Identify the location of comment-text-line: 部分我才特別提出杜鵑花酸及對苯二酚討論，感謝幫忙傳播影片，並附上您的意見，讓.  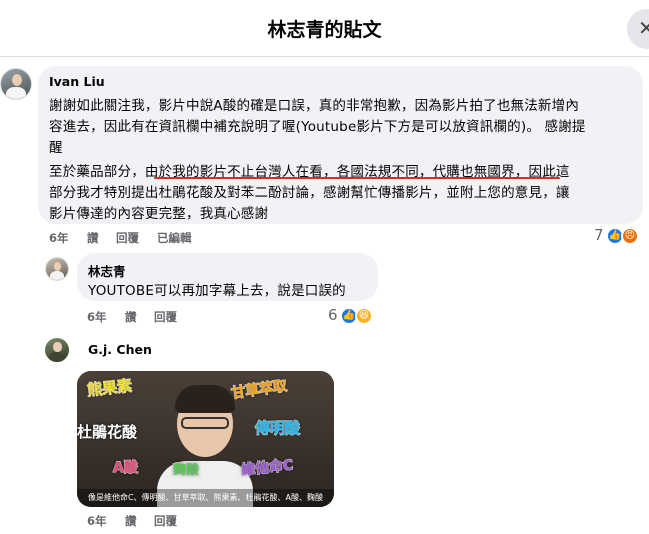
(309, 193).